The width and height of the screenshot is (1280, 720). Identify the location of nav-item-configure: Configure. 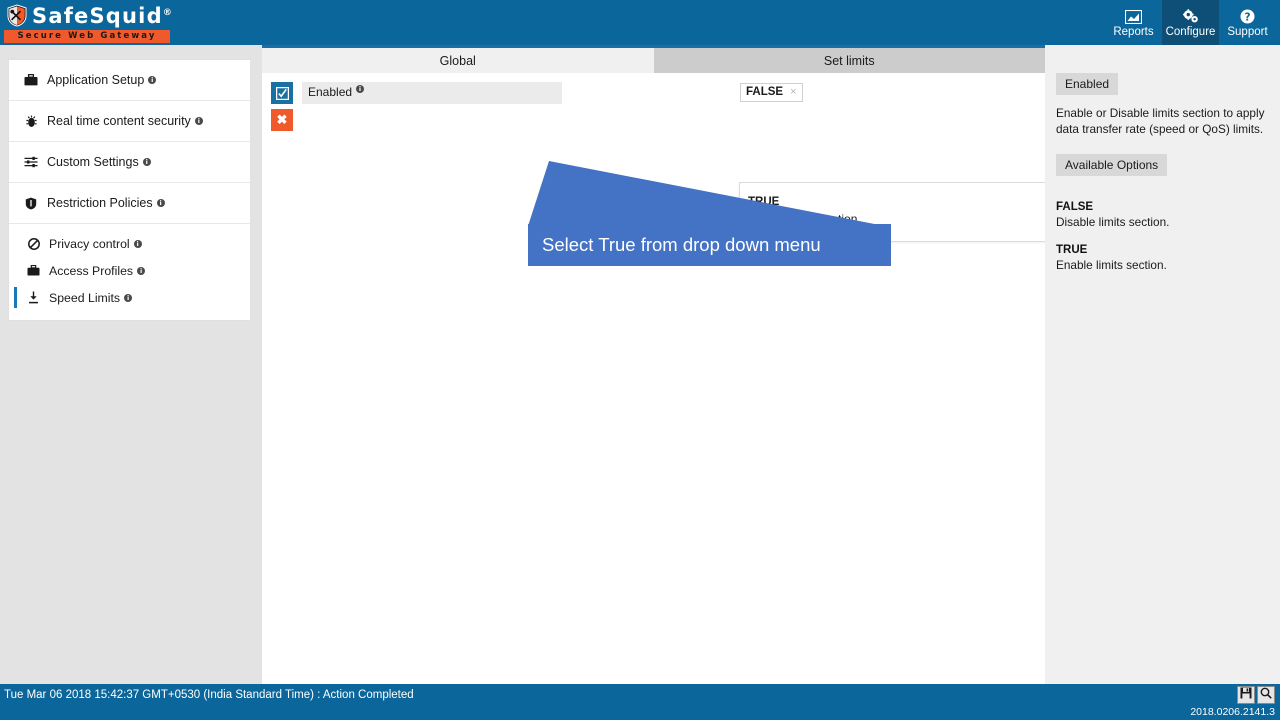
(1190, 22).